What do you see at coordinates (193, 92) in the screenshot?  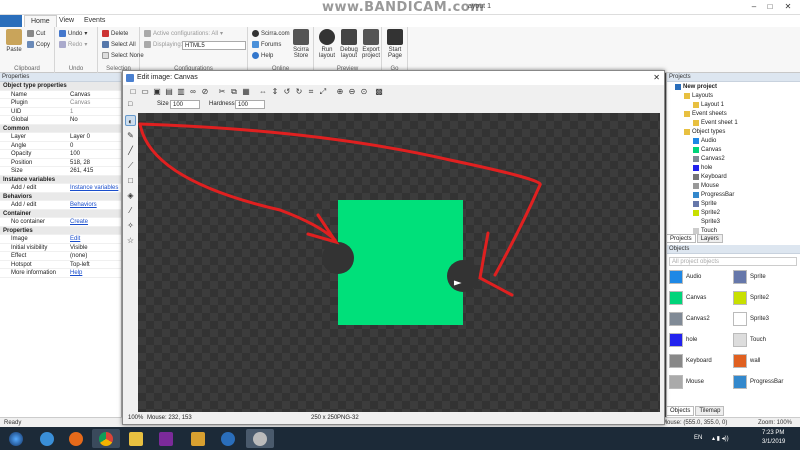 I see `link-icon: ∞` at bounding box center [193, 92].